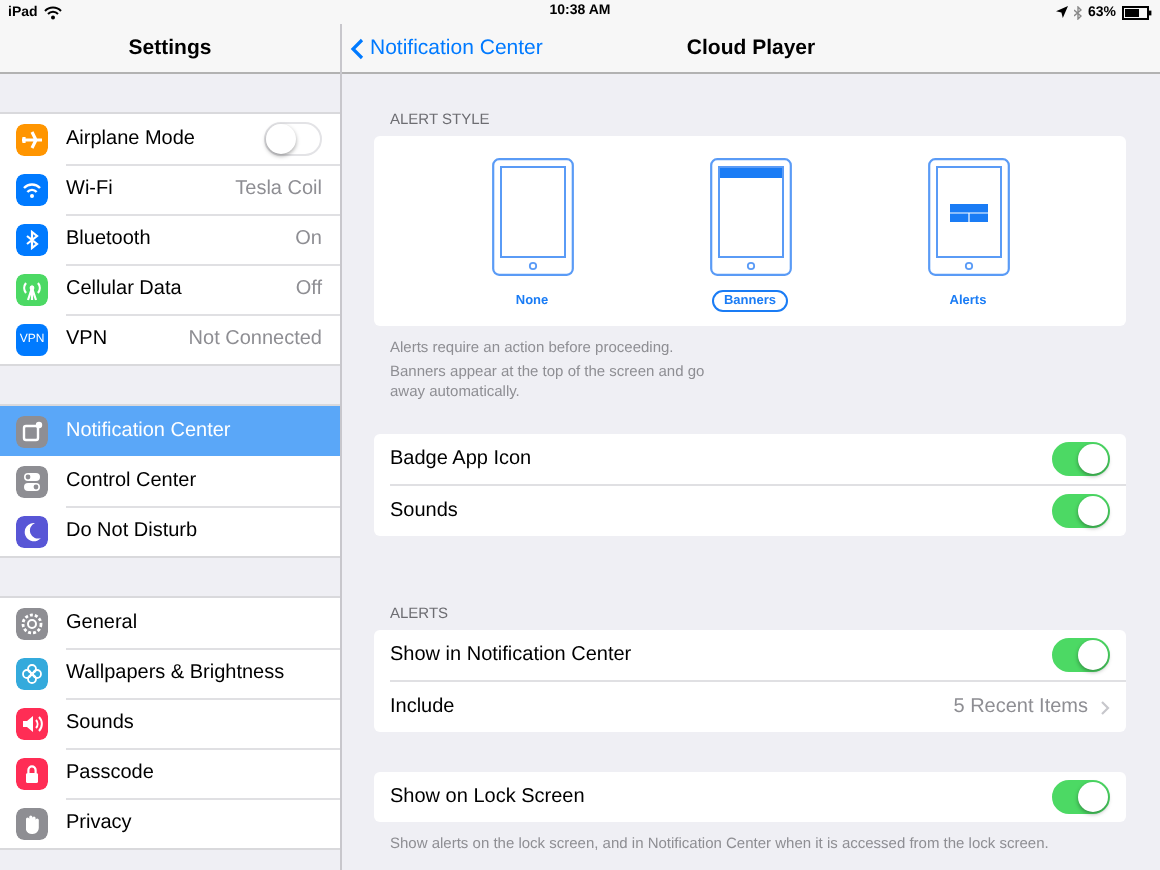  Describe the element at coordinates (170, 823) in the screenshot. I see `settings-row: Privacy` at that location.